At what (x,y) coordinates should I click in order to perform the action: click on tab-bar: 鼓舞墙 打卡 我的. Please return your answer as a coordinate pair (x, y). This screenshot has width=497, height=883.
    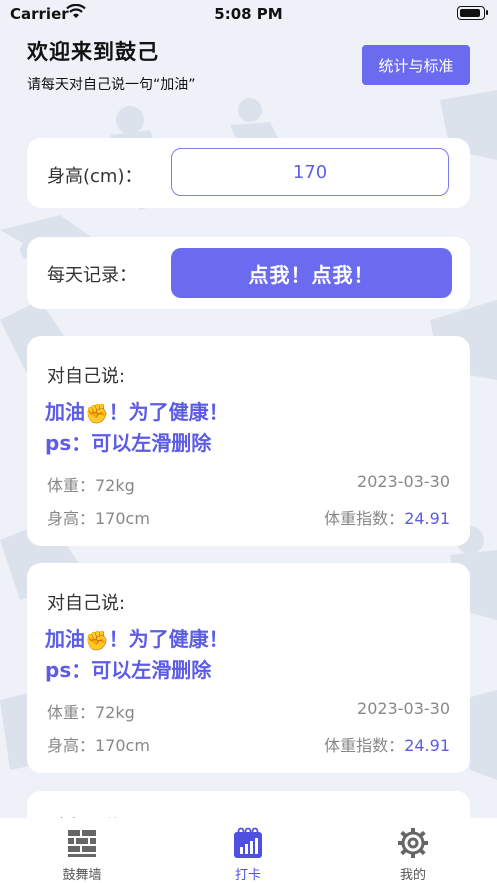
    Looking at the image, I should click on (248, 850).